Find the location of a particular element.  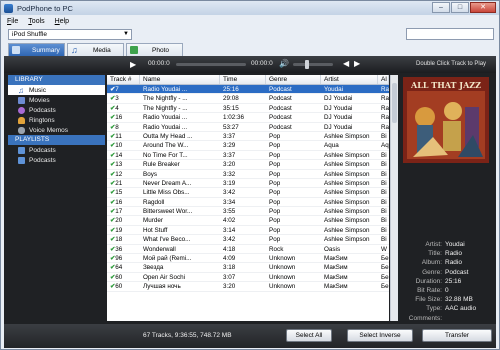

column-name: Name is located at coordinates (180, 79).